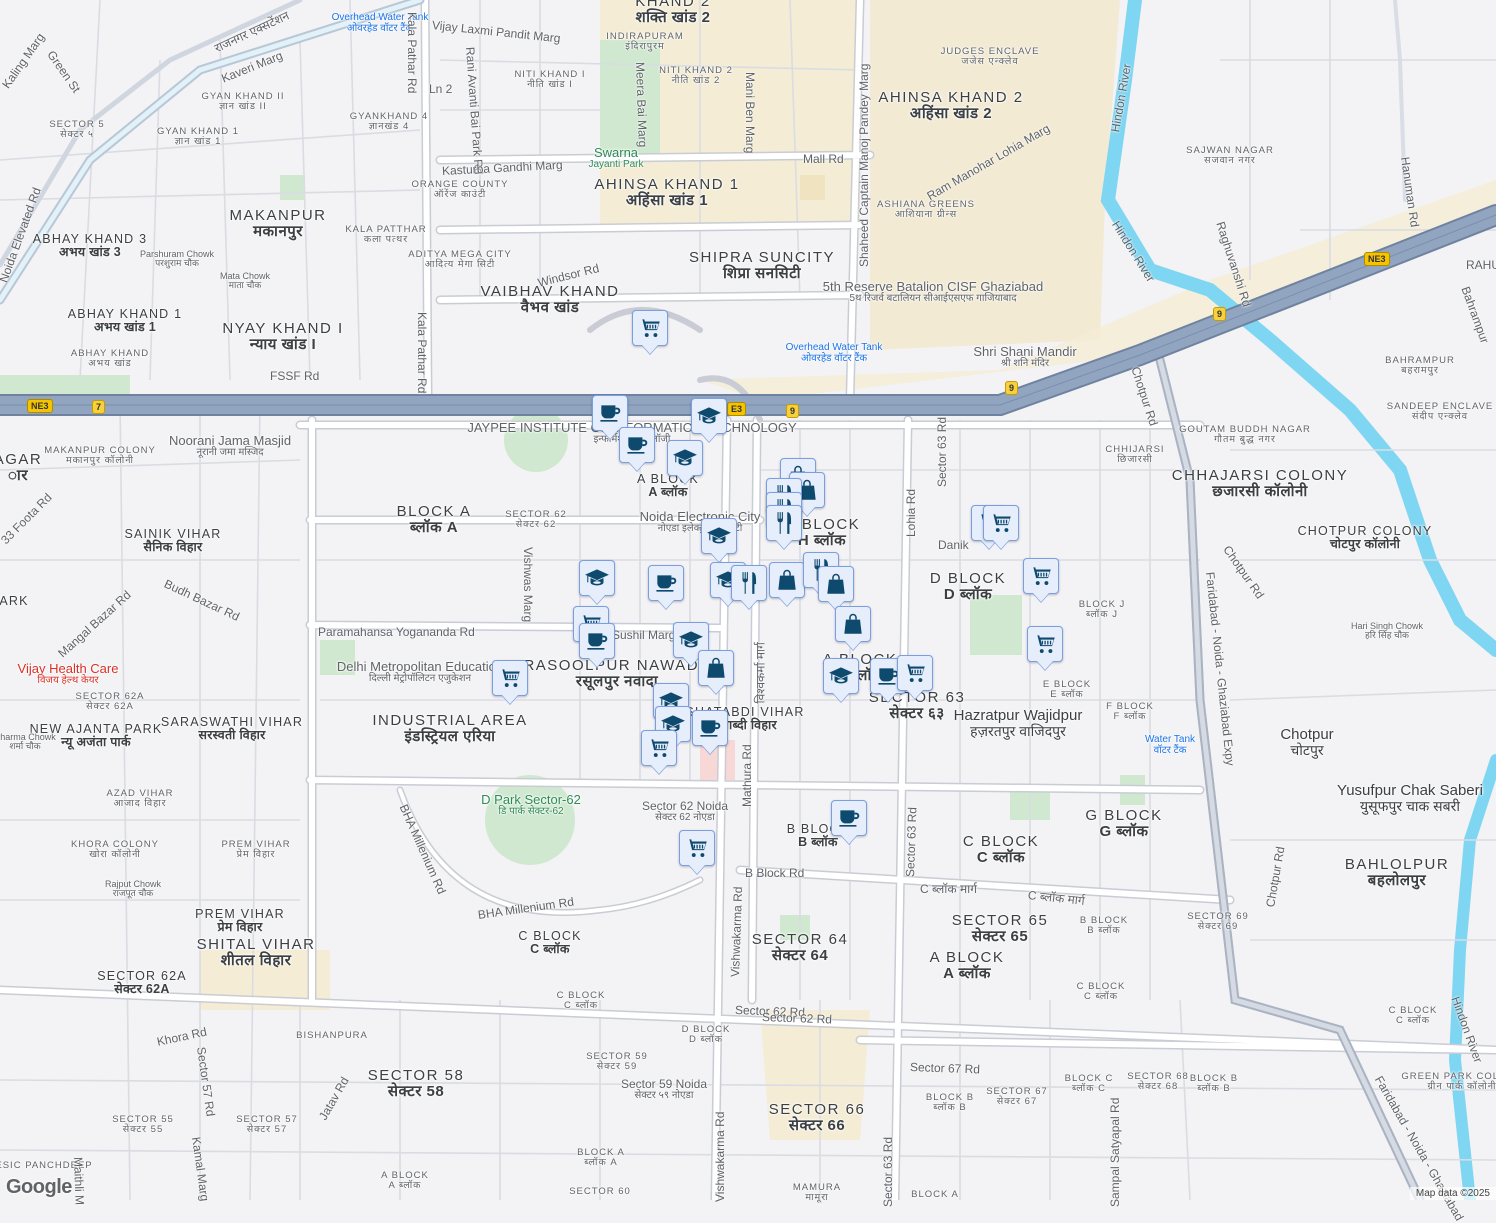  What do you see at coordinates (1481, 265) in the screenshot?
I see `road-label: RAHU` at bounding box center [1481, 265].